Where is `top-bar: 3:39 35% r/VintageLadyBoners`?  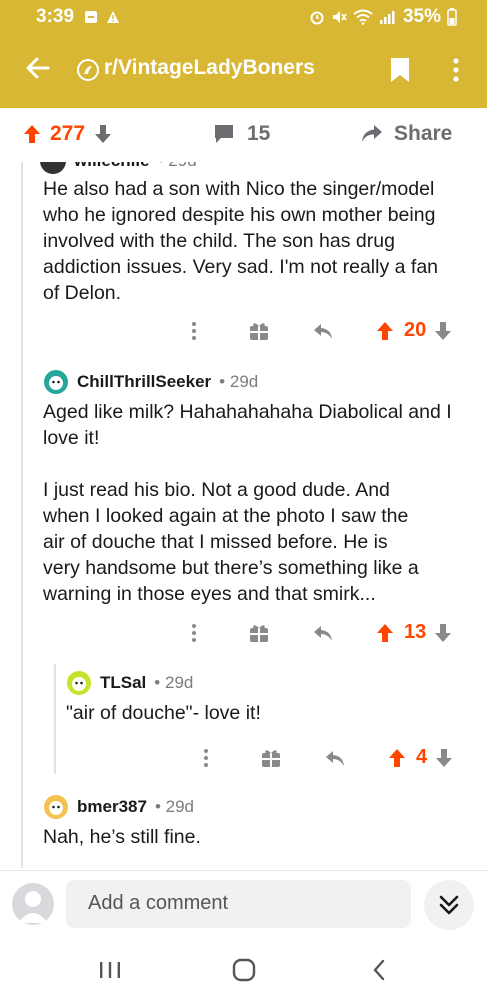
top-bar: 3:39 35% r/VintageLadyBoners is located at coordinates (243, 54).